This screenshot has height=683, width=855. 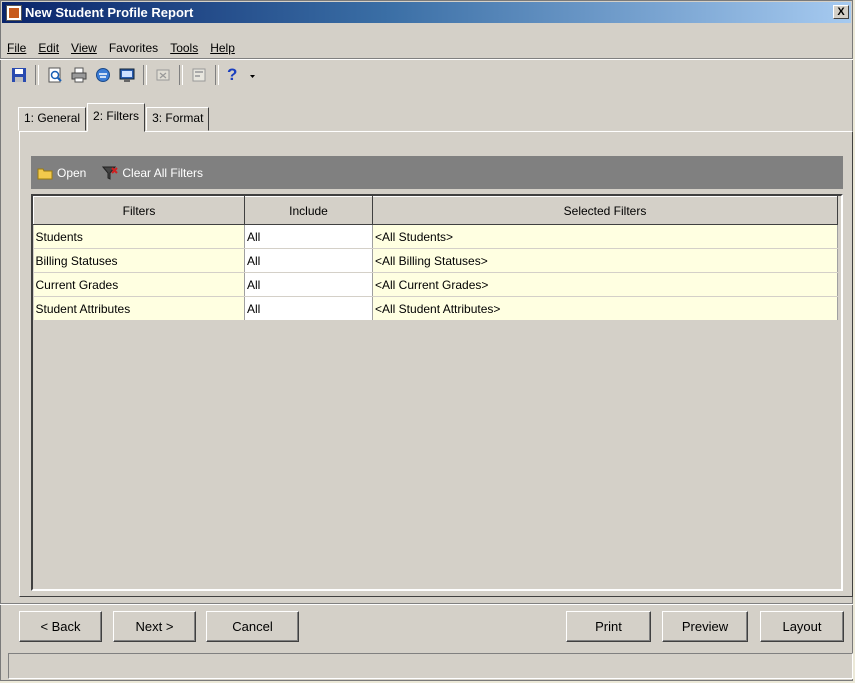 I want to click on selected-filters-cell: <All Billing Statuses>, so click(x=605, y=260).